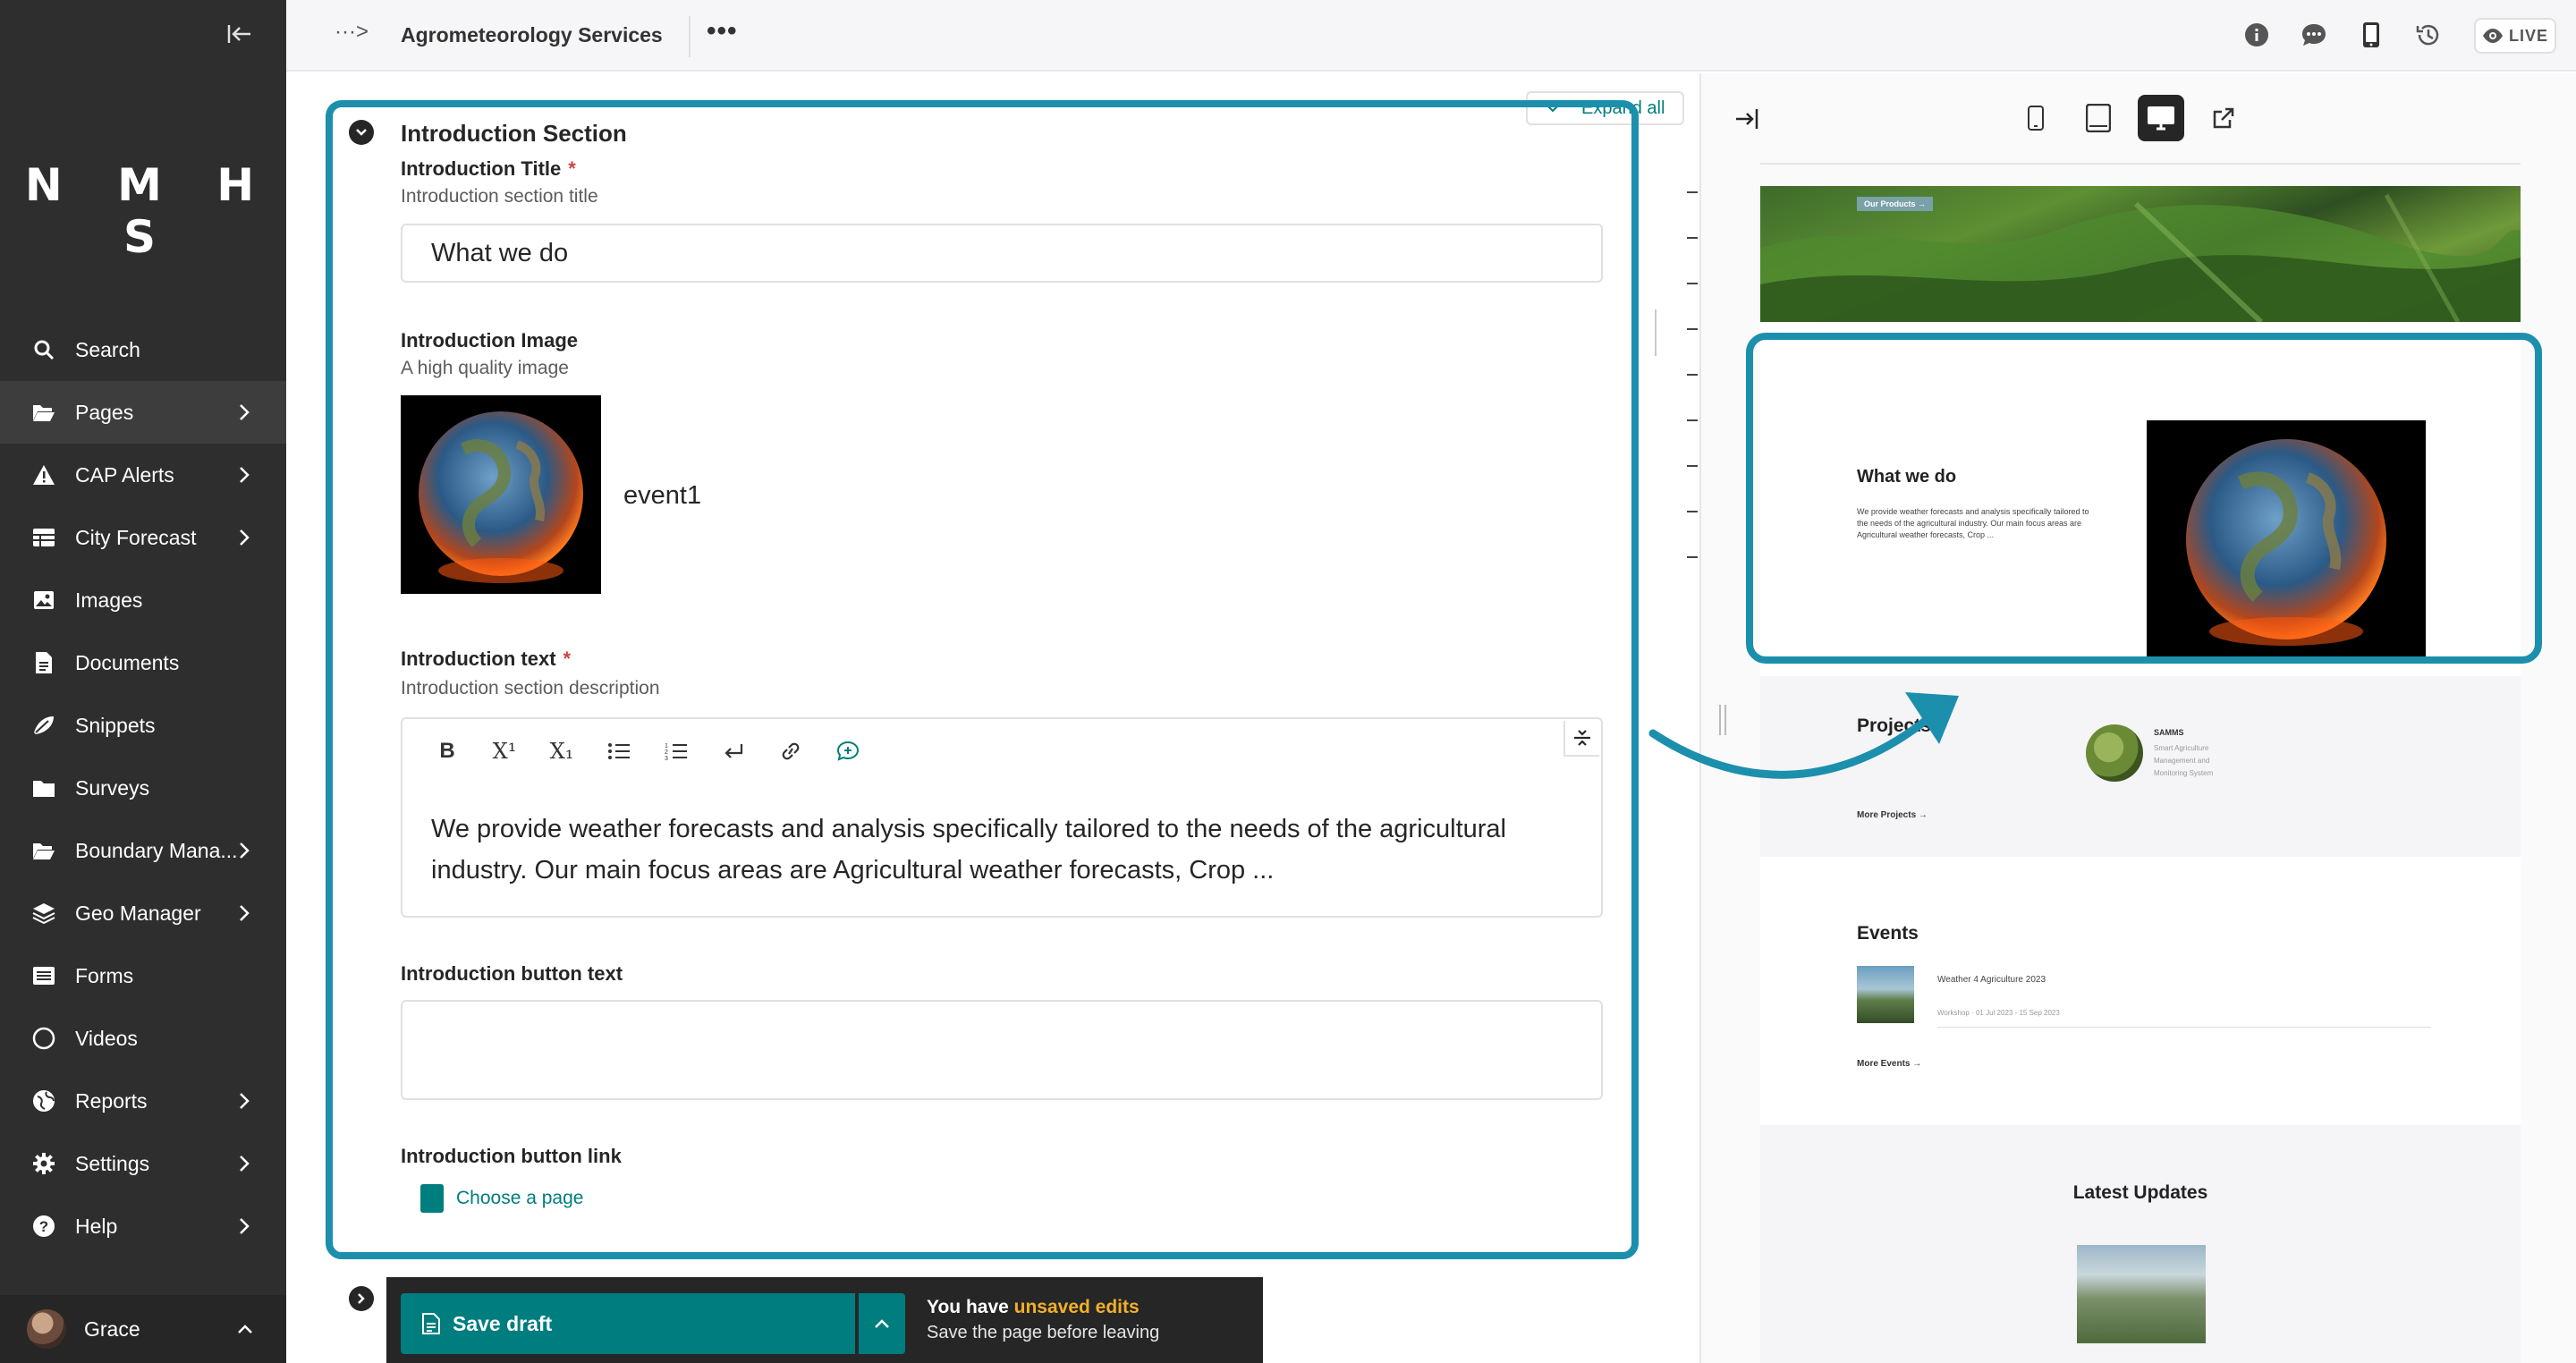 The height and width of the screenshot is (1363, 2576). I want to click on sidebar-item-images: Images, so click(143, 600).